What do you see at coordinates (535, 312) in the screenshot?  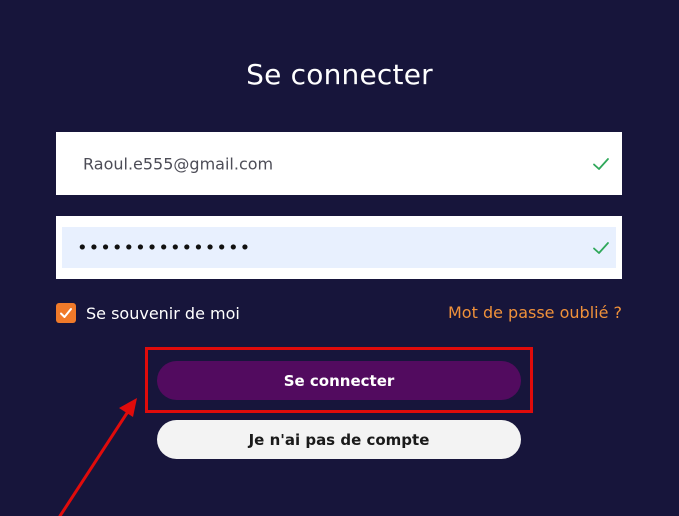 I see `forgot-password-link: Mot de passe oublié ?` at bounding box center [535, 312].